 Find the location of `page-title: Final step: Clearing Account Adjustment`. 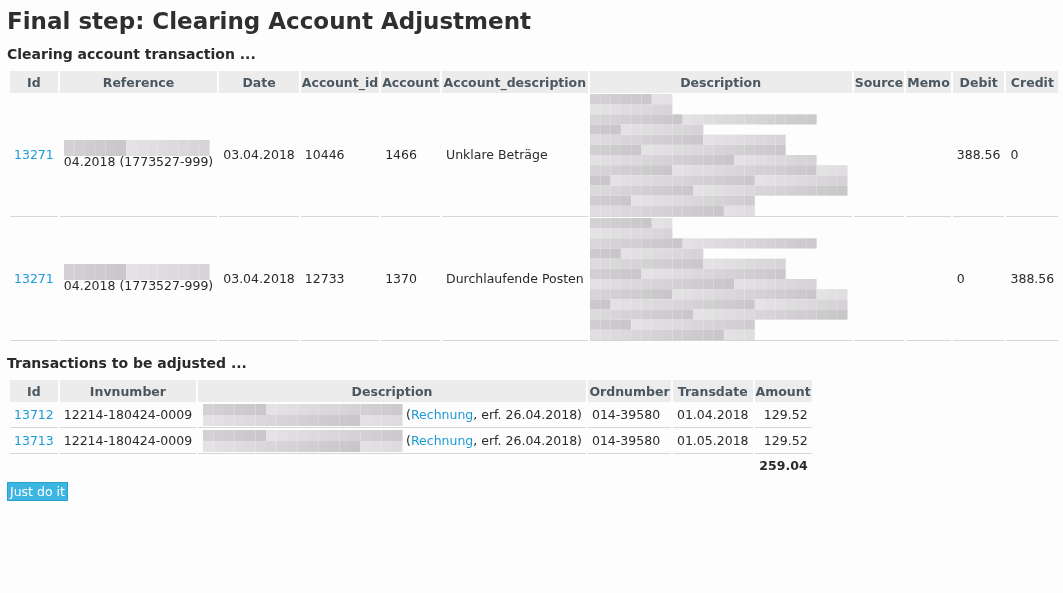

page-title: Final step: Clearing Account Adjustment is located at coordinates (270, 21).